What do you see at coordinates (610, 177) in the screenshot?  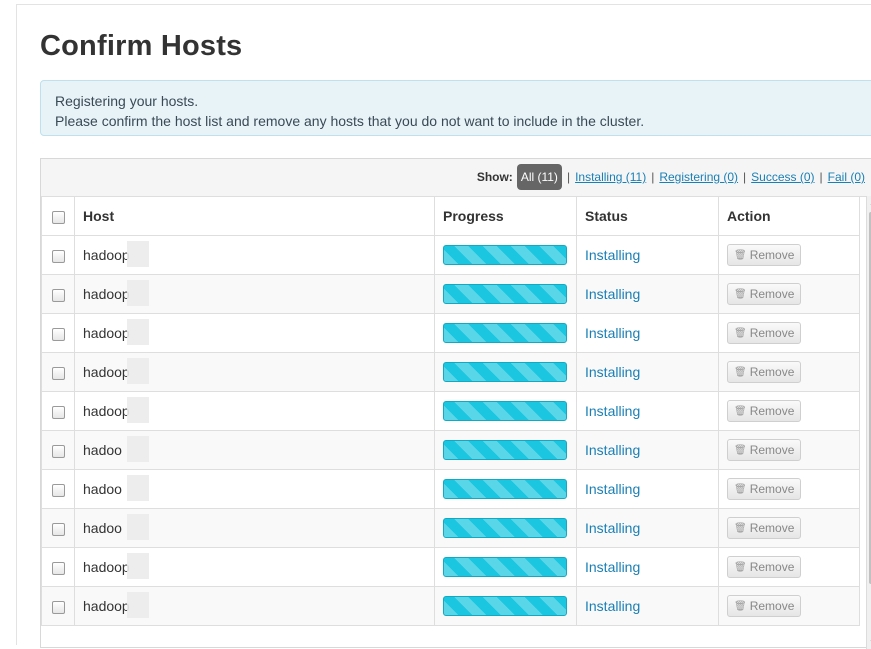 I see `filter-installing: Installing (11)` at bounding box center [610, 177].